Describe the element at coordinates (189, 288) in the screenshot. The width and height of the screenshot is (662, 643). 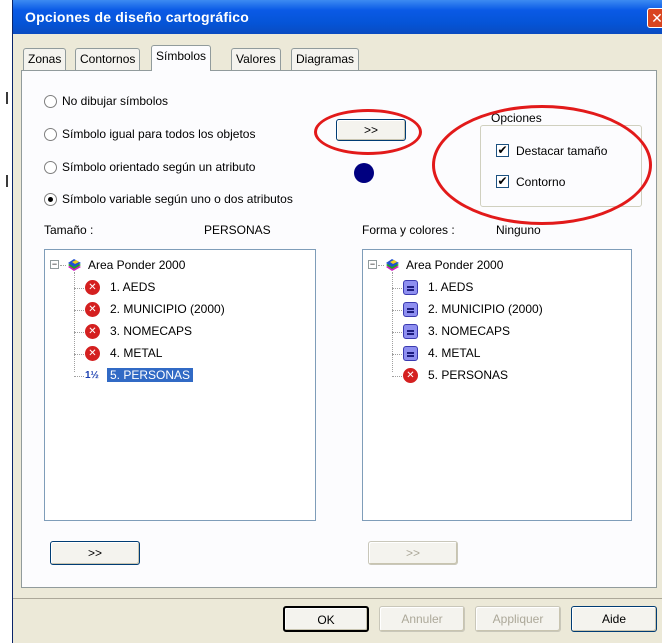
I see `tree-item: ✕ 1. AEDS` at that location.